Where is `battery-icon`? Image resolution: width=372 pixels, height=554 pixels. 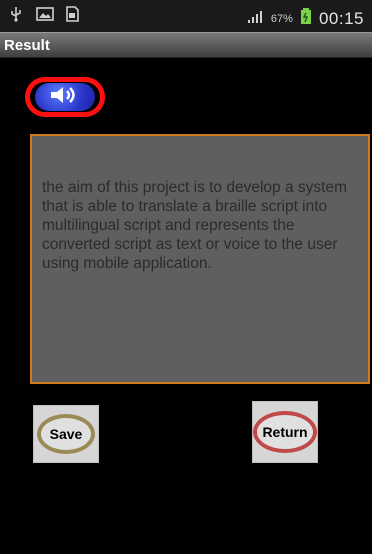
battery-icon is located at coordinates (306, 18).